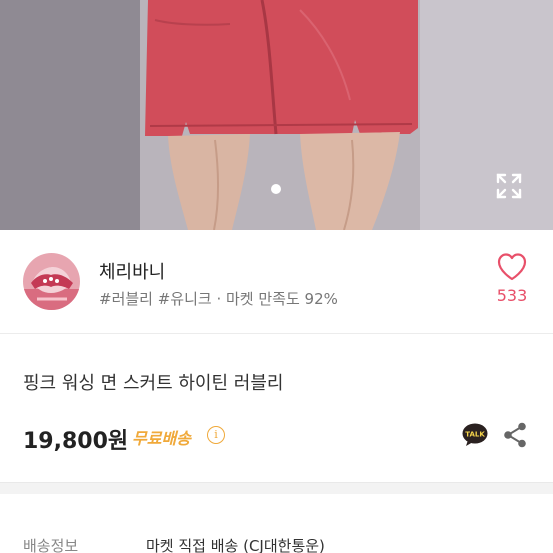 The height and width of the screenshot is (553, 553). Describe the element at coordinates (51, 545) in the screenshot. I see `delivery-label: 배송정보` at that location.